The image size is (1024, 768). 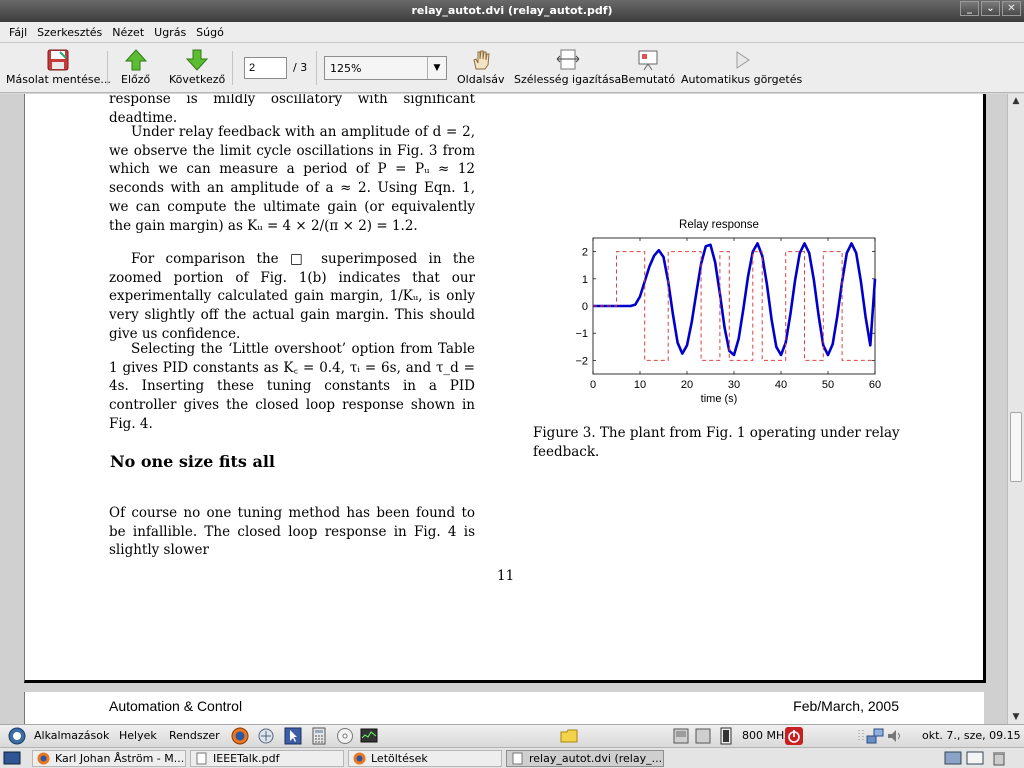 I want to click on presentation-button: Bemutató, so click(x=648, y=66).